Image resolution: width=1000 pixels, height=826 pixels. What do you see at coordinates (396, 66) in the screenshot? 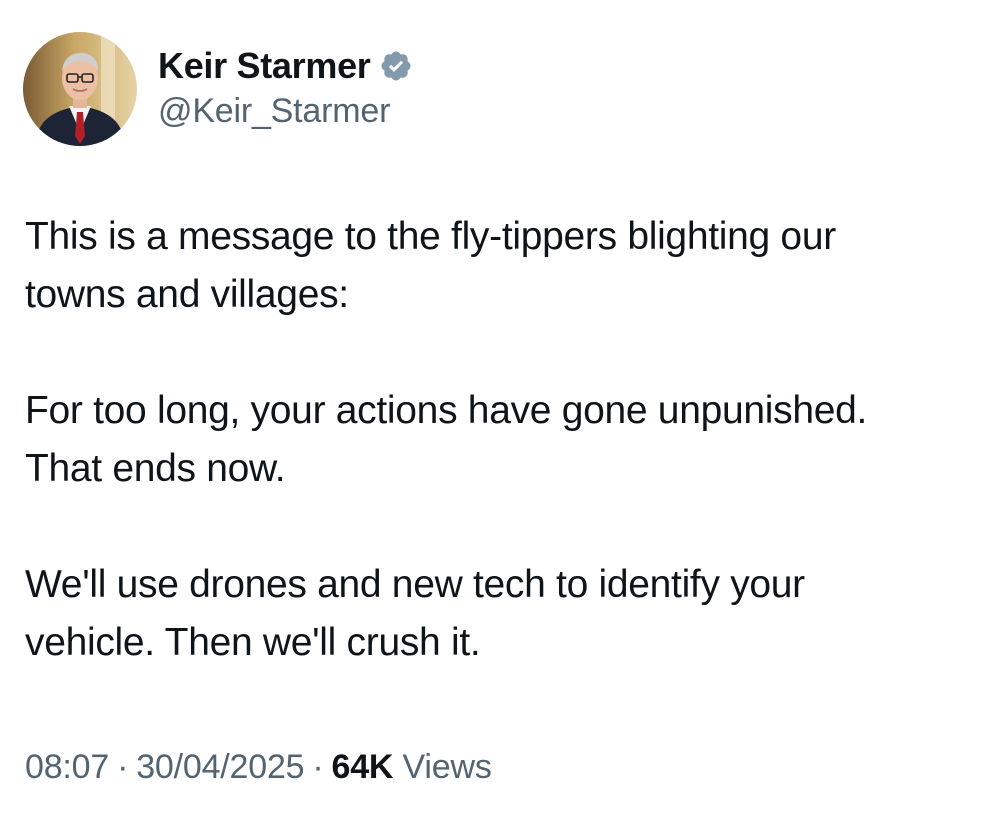
I see `verified-badge-icon` at bounding box center [396, 66].